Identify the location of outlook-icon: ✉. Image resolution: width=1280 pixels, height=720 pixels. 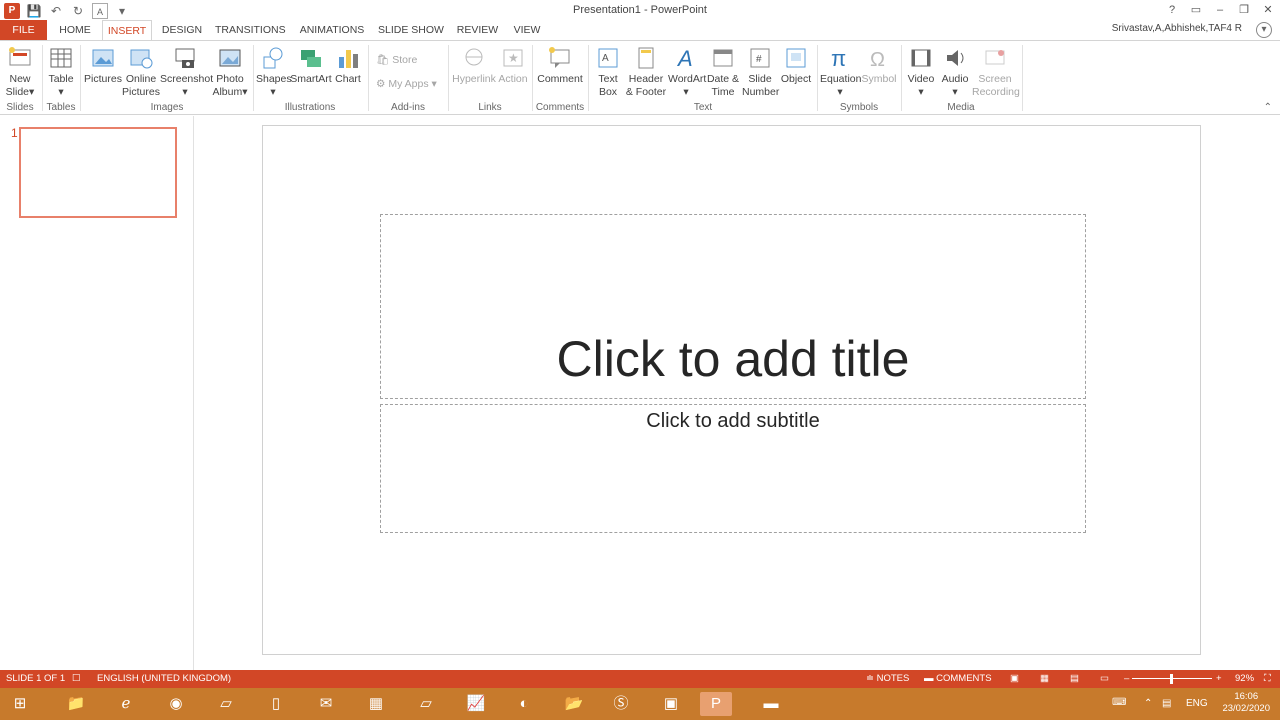
(326, 704).